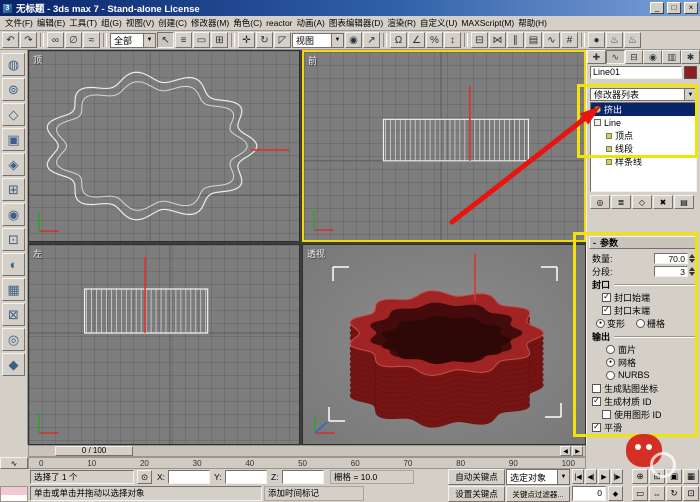 Image resolution: width=700 pixels, height=502 pixels. Describe the element at coordinates (189, 477) in the screenshot. I see `x-coordinate-field` at that location.